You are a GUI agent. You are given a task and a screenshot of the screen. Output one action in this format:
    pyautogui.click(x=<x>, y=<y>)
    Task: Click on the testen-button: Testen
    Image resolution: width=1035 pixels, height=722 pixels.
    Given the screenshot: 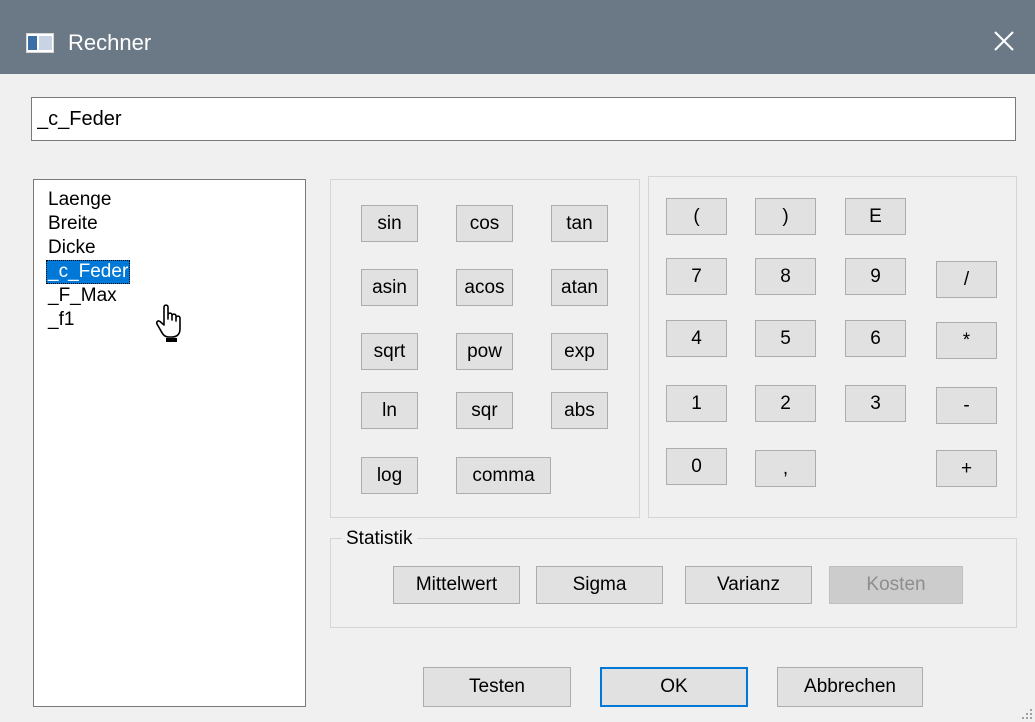 What is the action you would take?
    pyautogui.click(x=497, y=687)
    